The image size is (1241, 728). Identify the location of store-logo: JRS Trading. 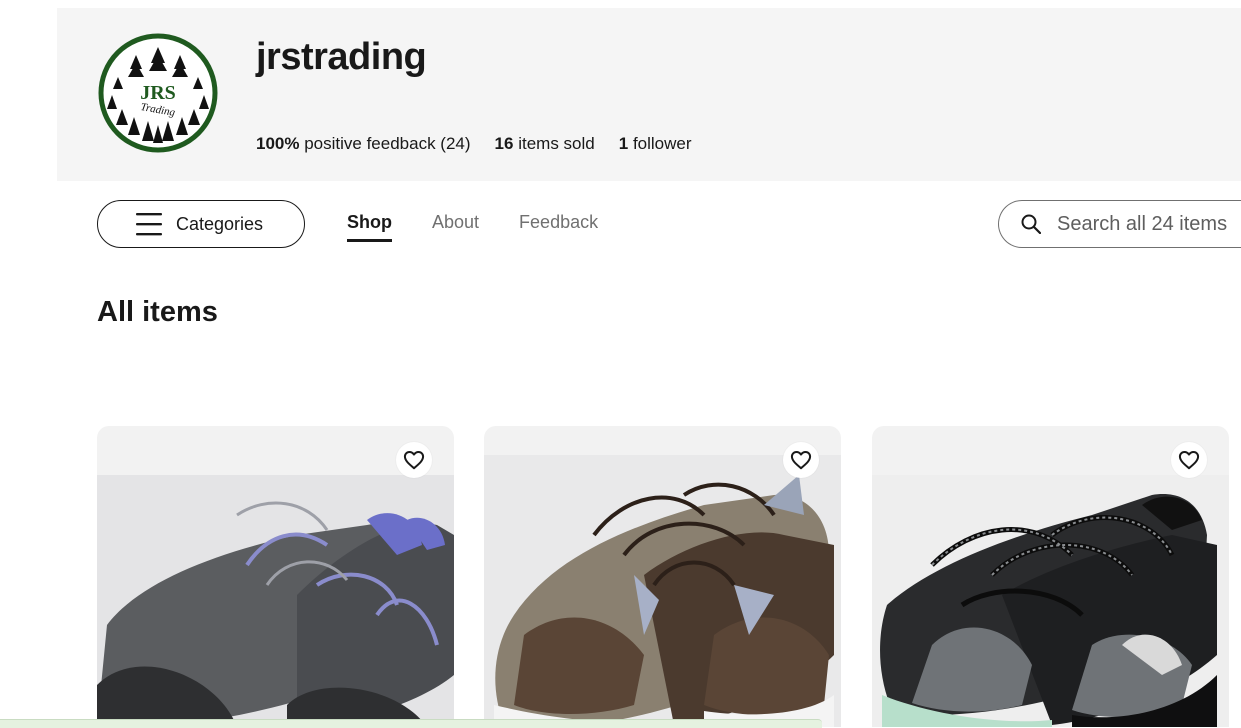
(158, 93).